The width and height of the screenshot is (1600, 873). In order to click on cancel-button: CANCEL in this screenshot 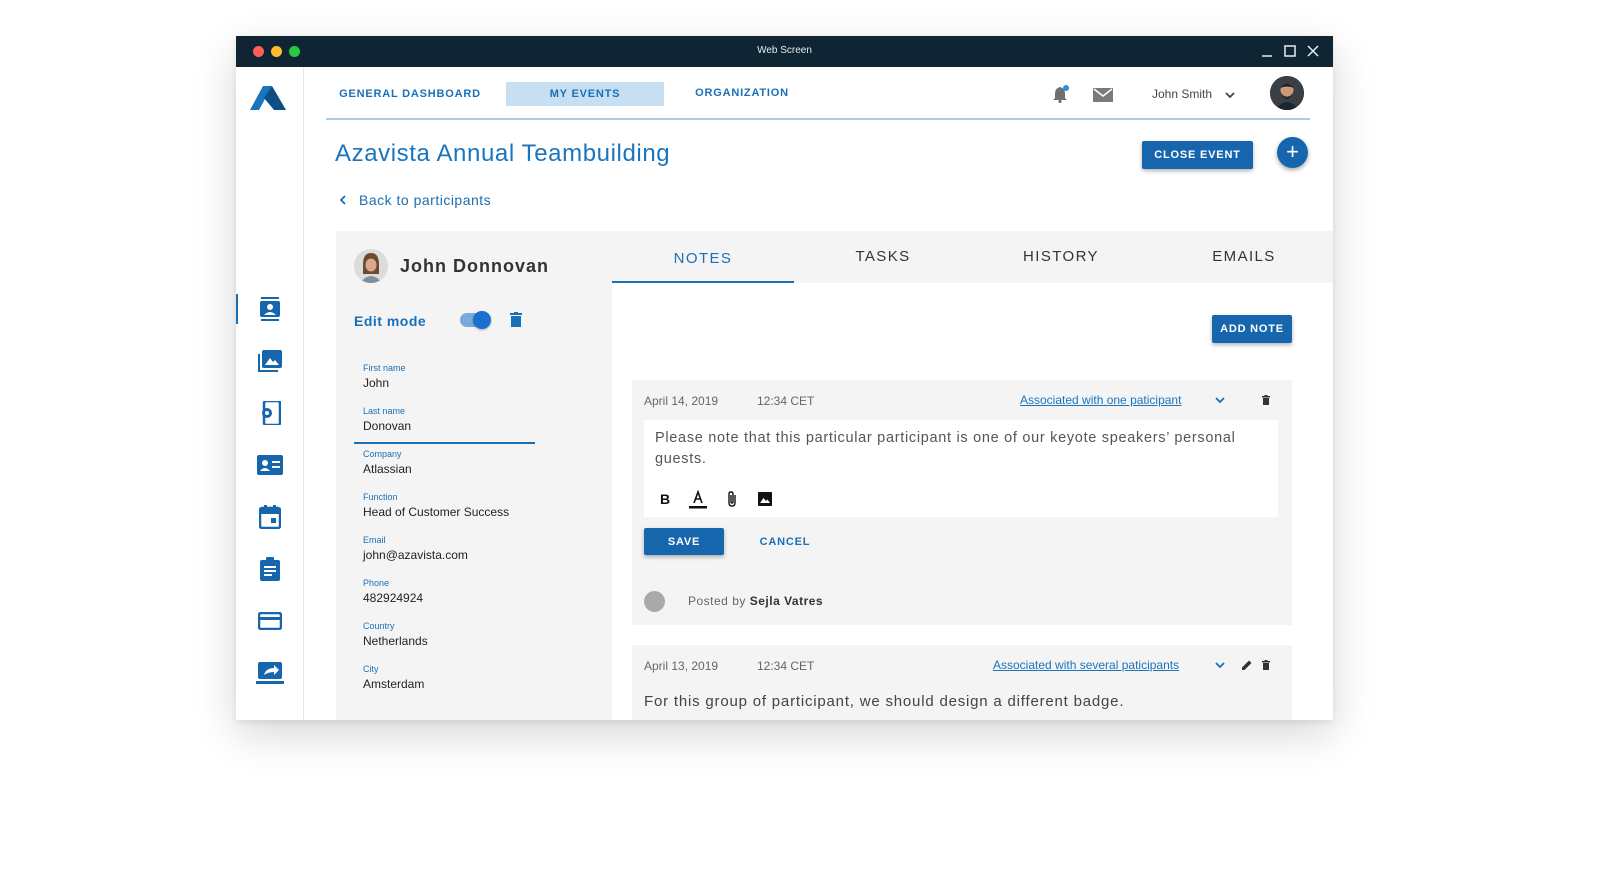, I will do `click(785, 541)`.